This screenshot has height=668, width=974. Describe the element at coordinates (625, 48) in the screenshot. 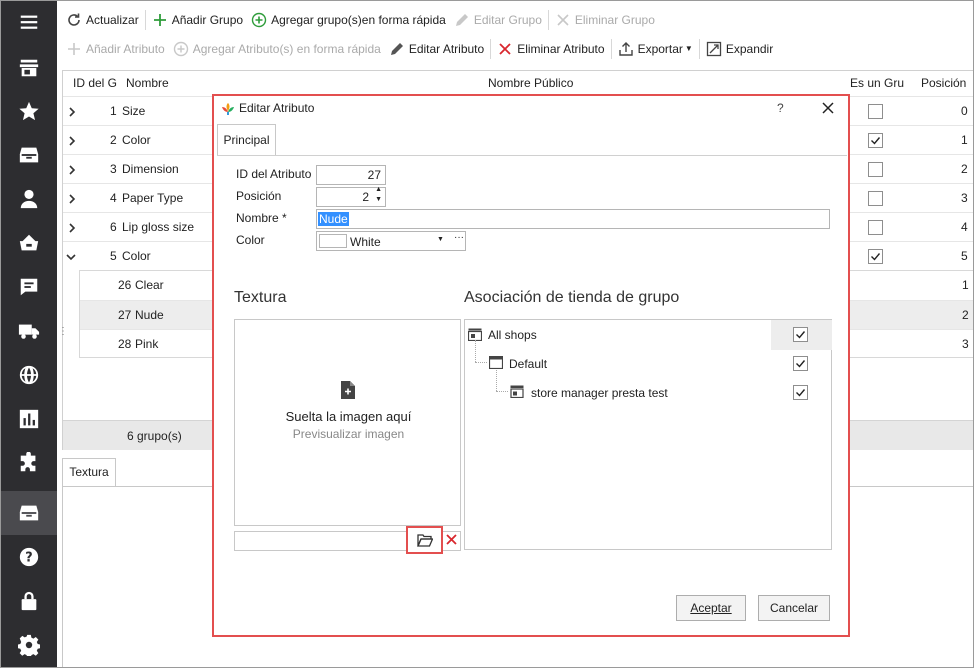

I see `export-icon` at that location.